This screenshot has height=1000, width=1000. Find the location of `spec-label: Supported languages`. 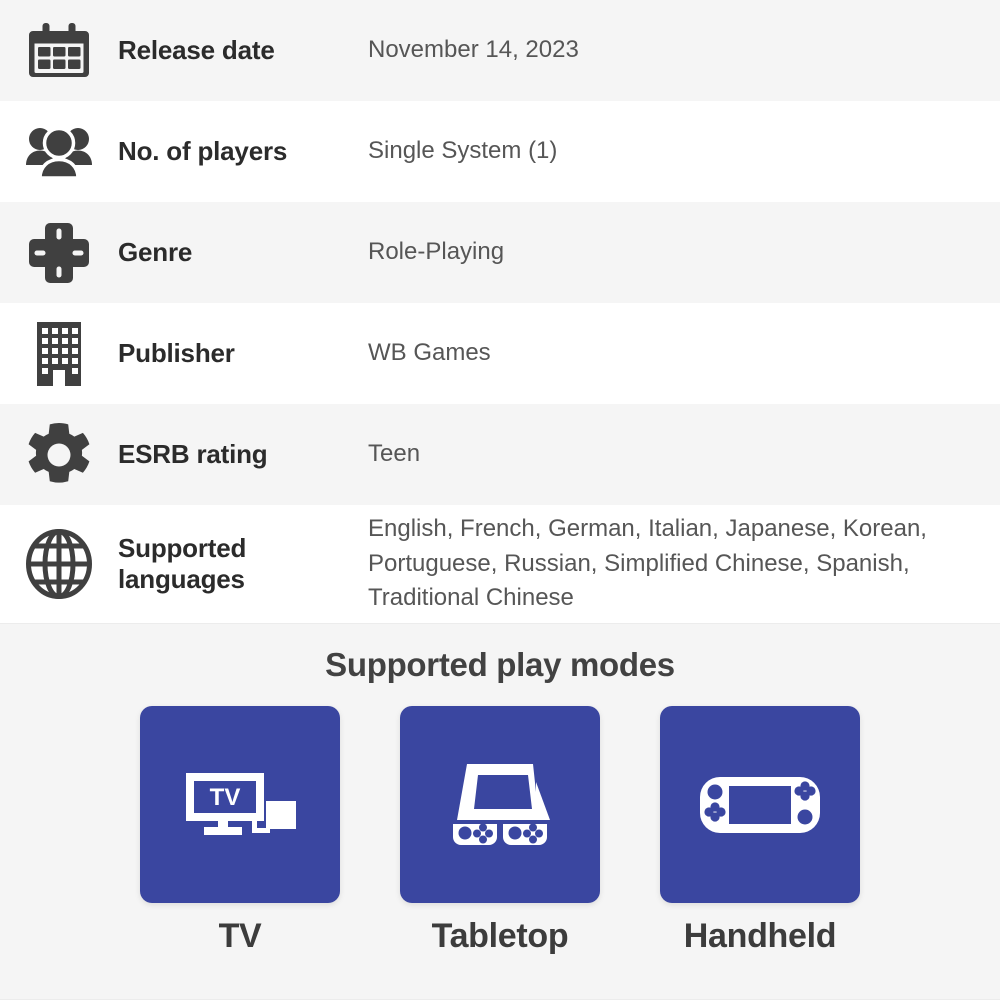

spec-label: Supported languages is located at coordinates (182, 563).